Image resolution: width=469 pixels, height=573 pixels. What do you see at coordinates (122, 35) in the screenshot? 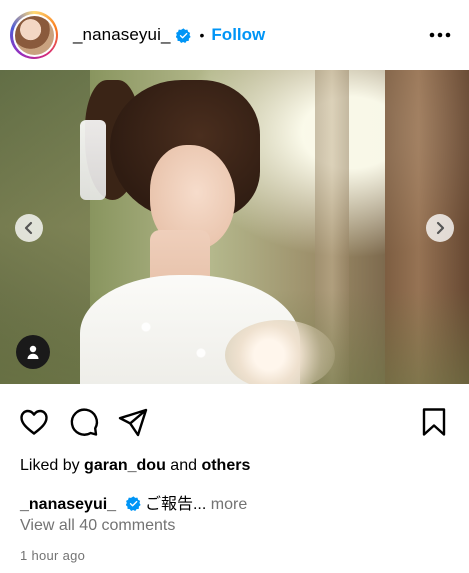
I see `post-username: _nanaseyui_` at bounding box center [122, 35].